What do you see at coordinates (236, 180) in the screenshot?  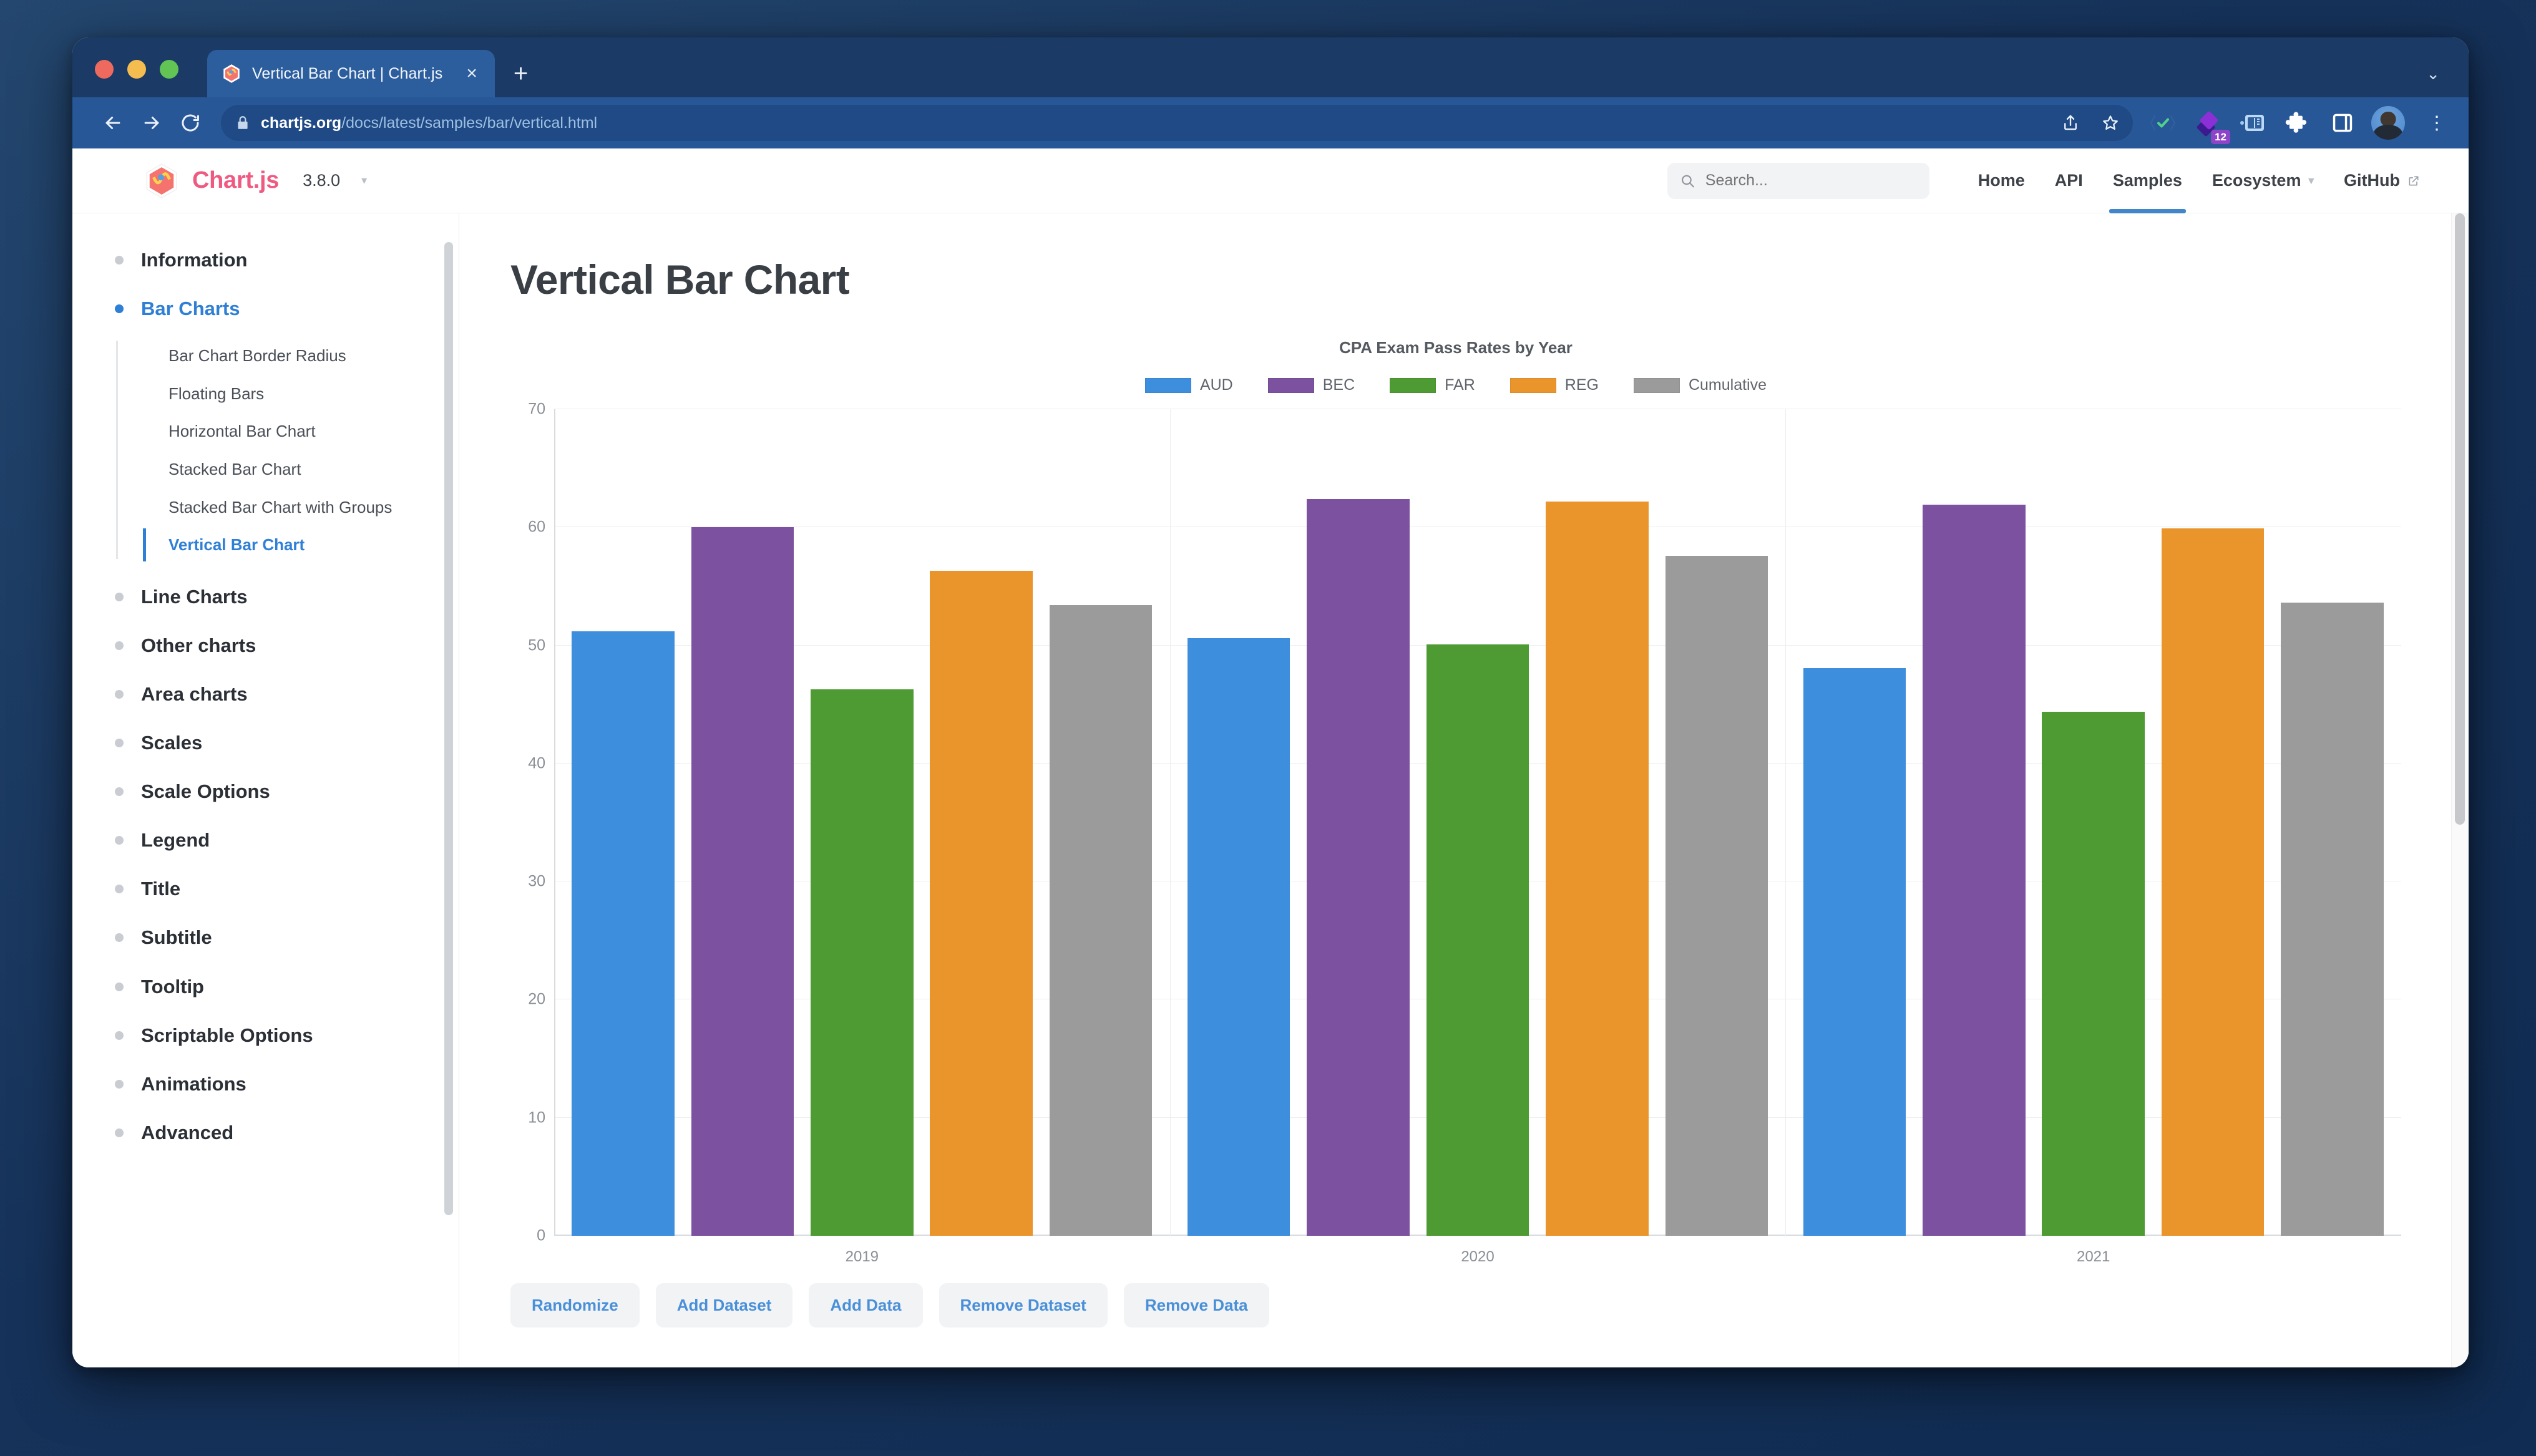 I see `site-brand-name: Chart.js` at bounding box center [236, 180].